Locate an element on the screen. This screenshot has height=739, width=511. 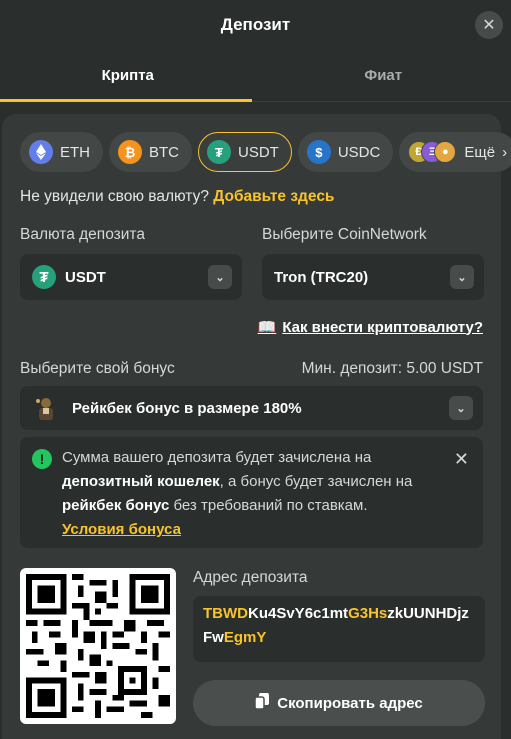
network-select: Tron (TRC20) ⌄ is located at coordinates (373, 277).